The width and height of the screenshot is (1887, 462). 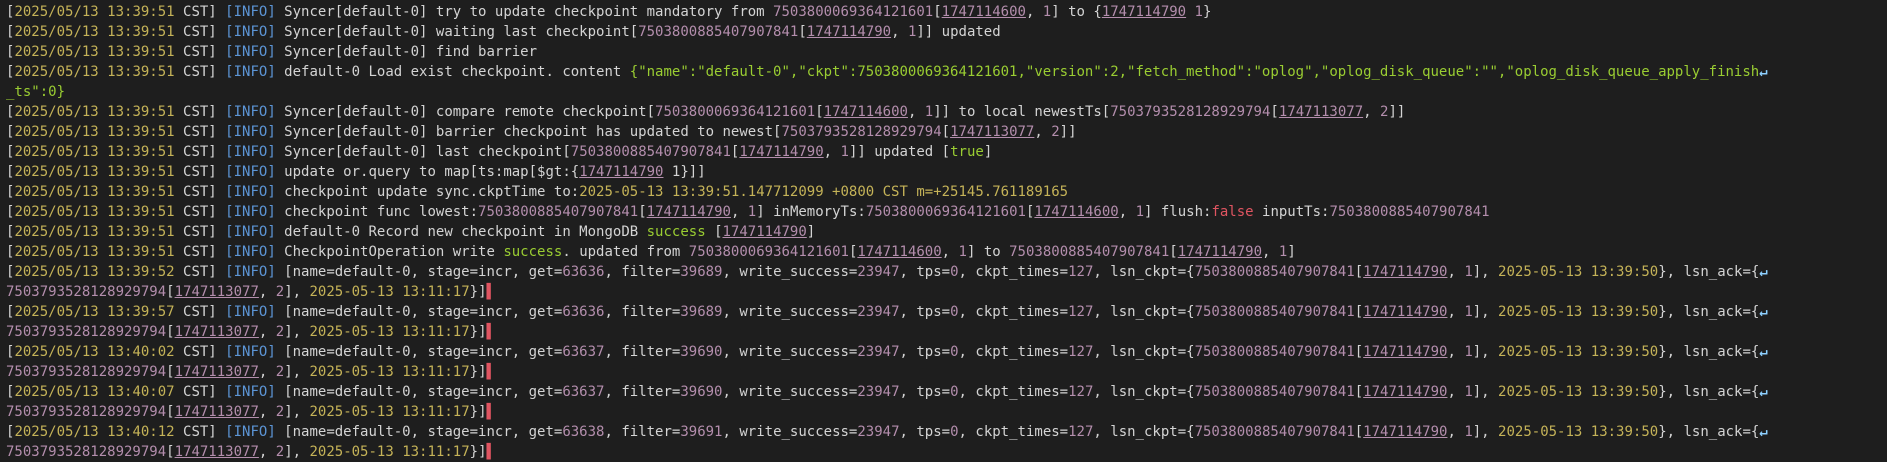 What do you see at coordinates (946, 92) in the screenshot?
I see `log-line: _ts":0}` at bounding box center [946, 92].